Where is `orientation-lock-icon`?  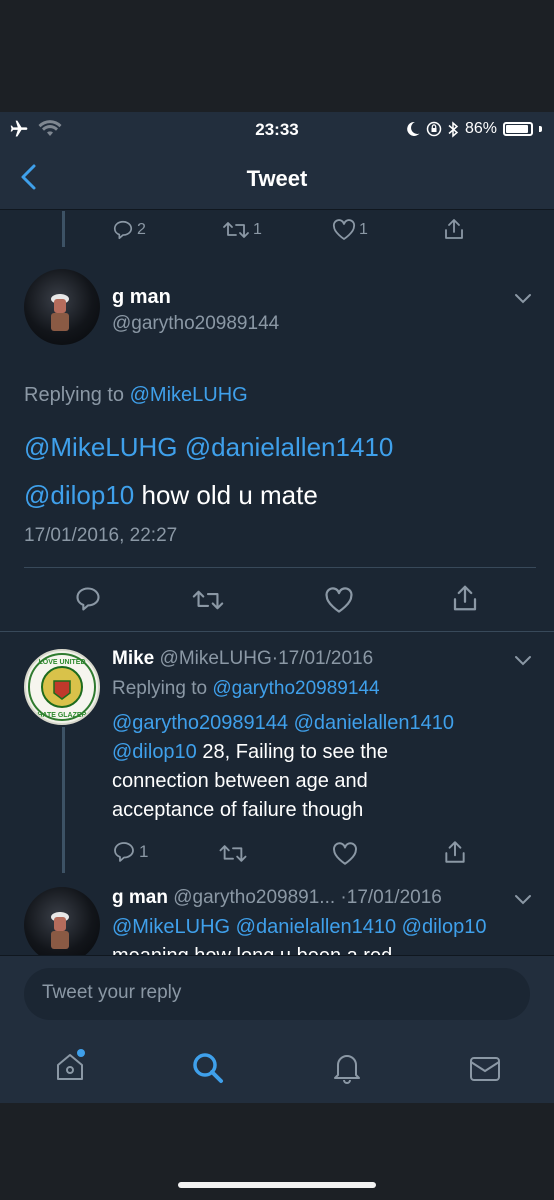 orientation-lock-icon is located at coordinates (434, 129).